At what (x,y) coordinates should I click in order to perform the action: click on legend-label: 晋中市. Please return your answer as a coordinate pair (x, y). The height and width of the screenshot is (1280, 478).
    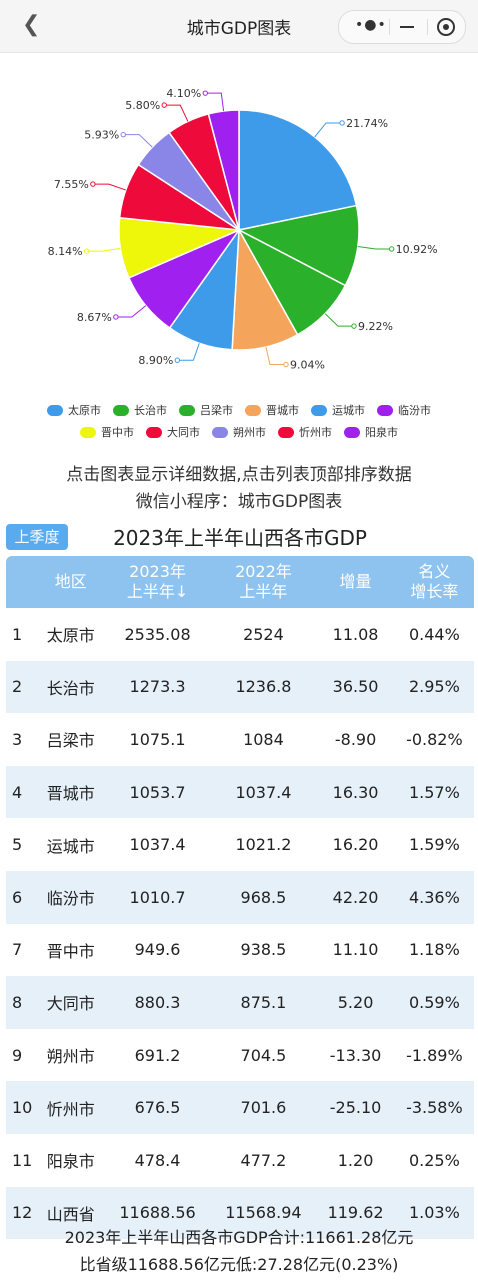
    Looking at the image, I should click on (117, 432).